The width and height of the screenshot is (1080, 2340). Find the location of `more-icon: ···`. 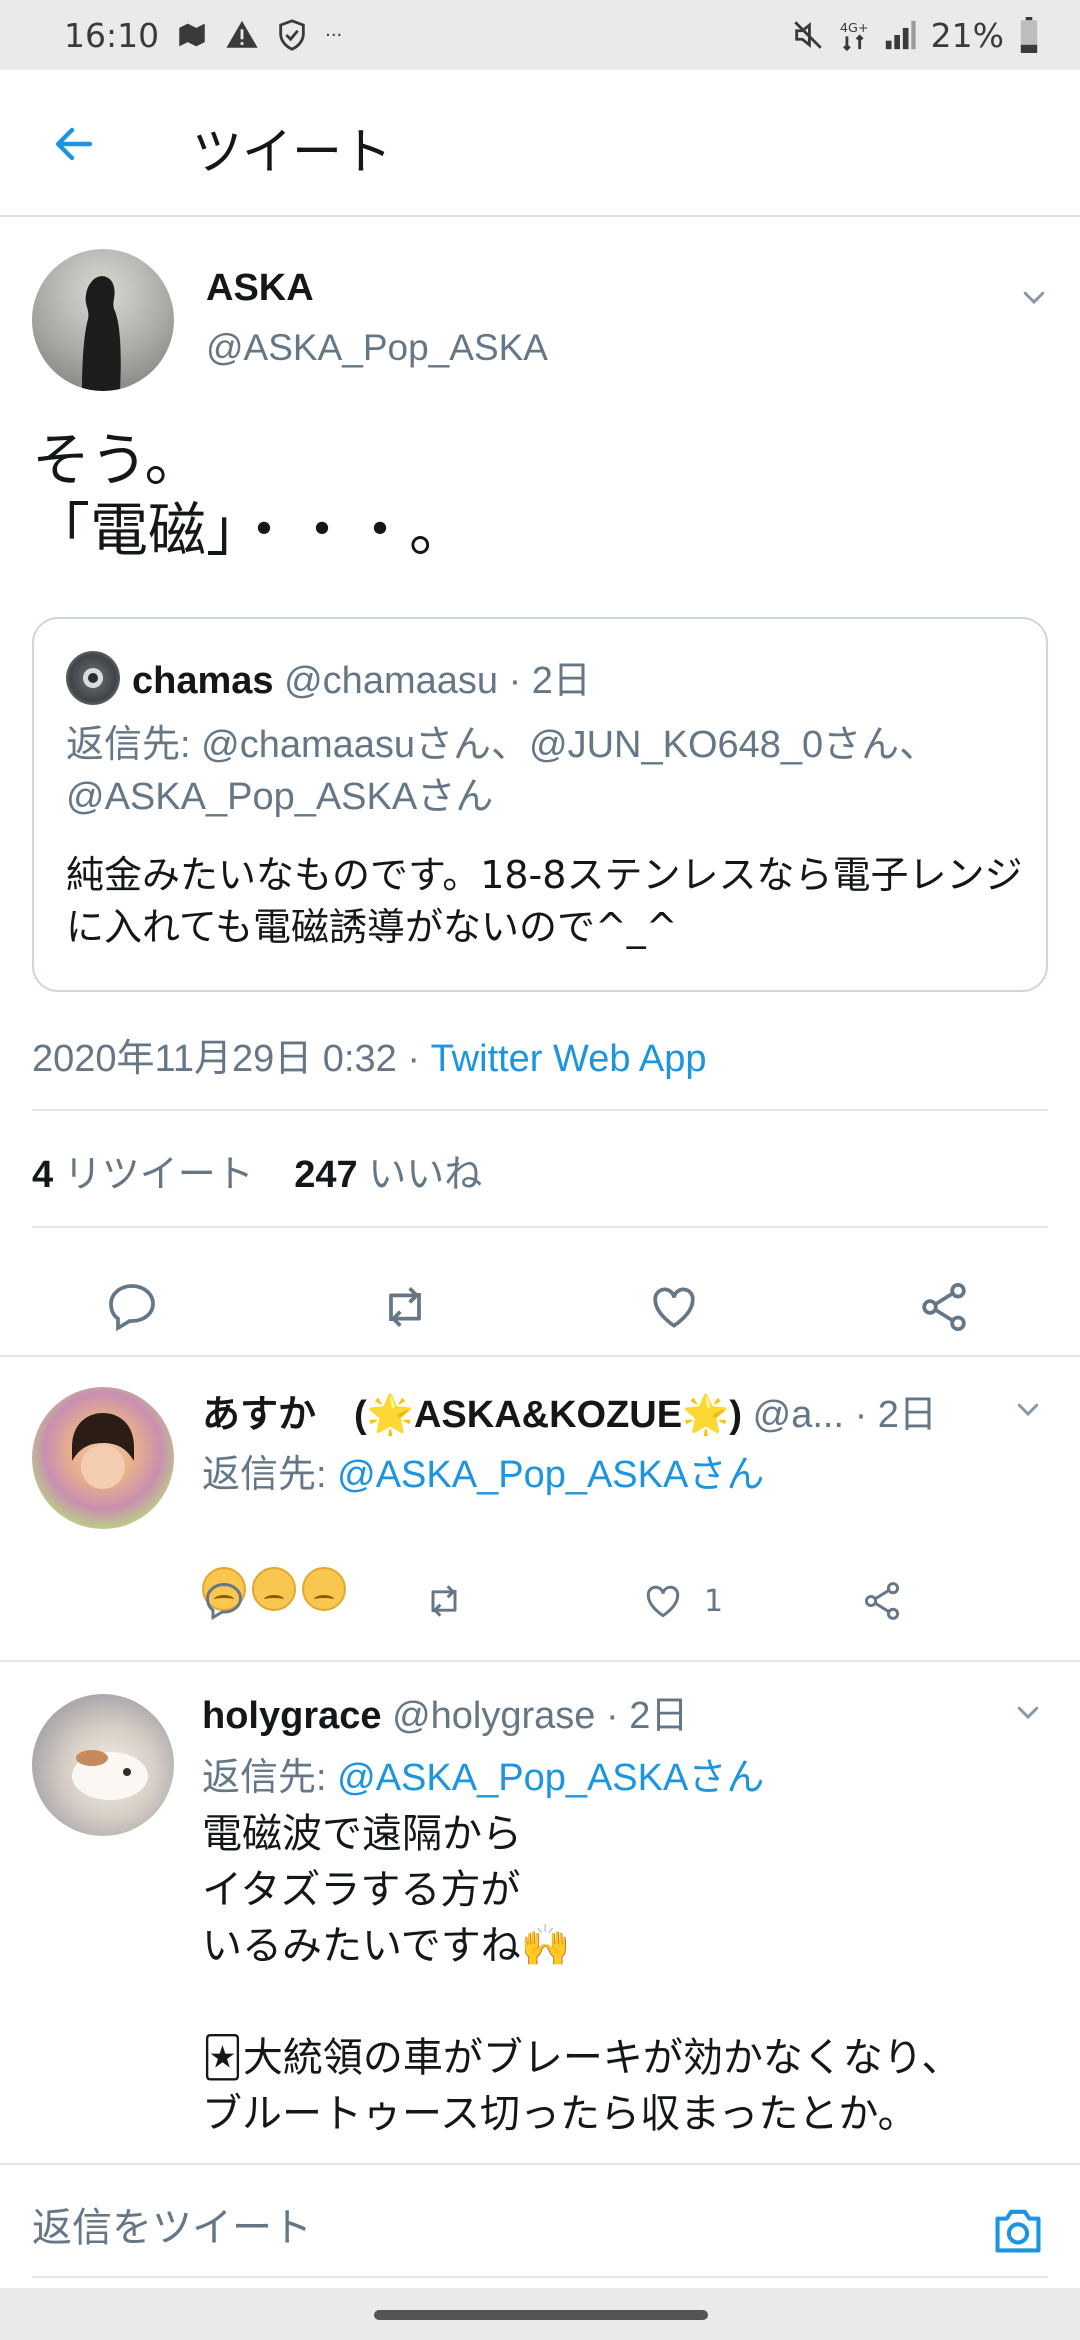

more-icon: ··· is located at coordinates (334, 35).